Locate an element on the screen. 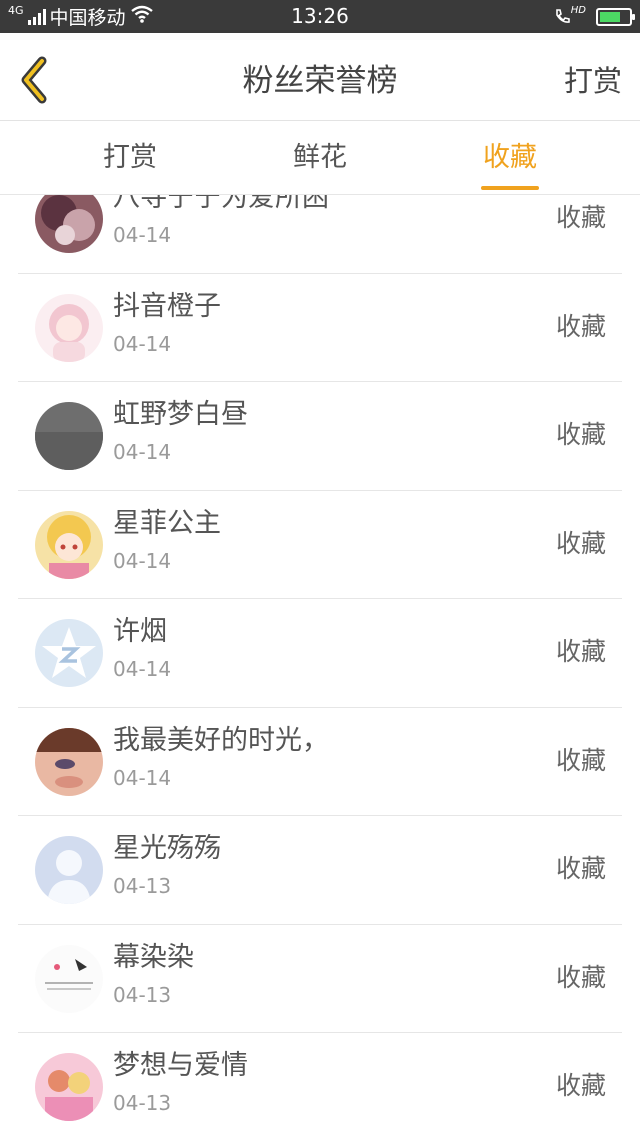 The width and height of the screenshot is (640, 1138). list-item: 虹野梦白昼 04-14 收藏 is located at coordinates (320, 436).